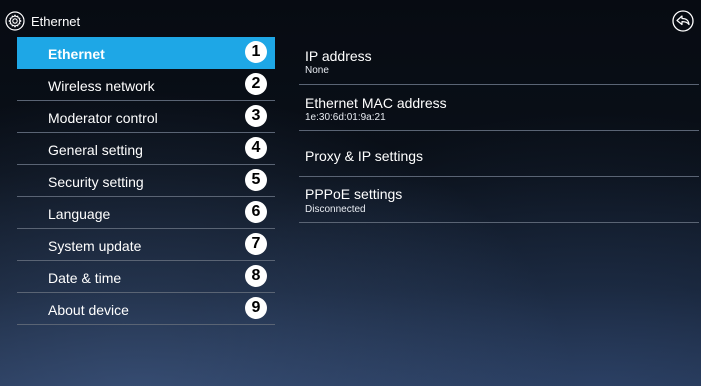 The image size is (701, 386). I want to click on callout-number-badge: 2, so click(256, 84).